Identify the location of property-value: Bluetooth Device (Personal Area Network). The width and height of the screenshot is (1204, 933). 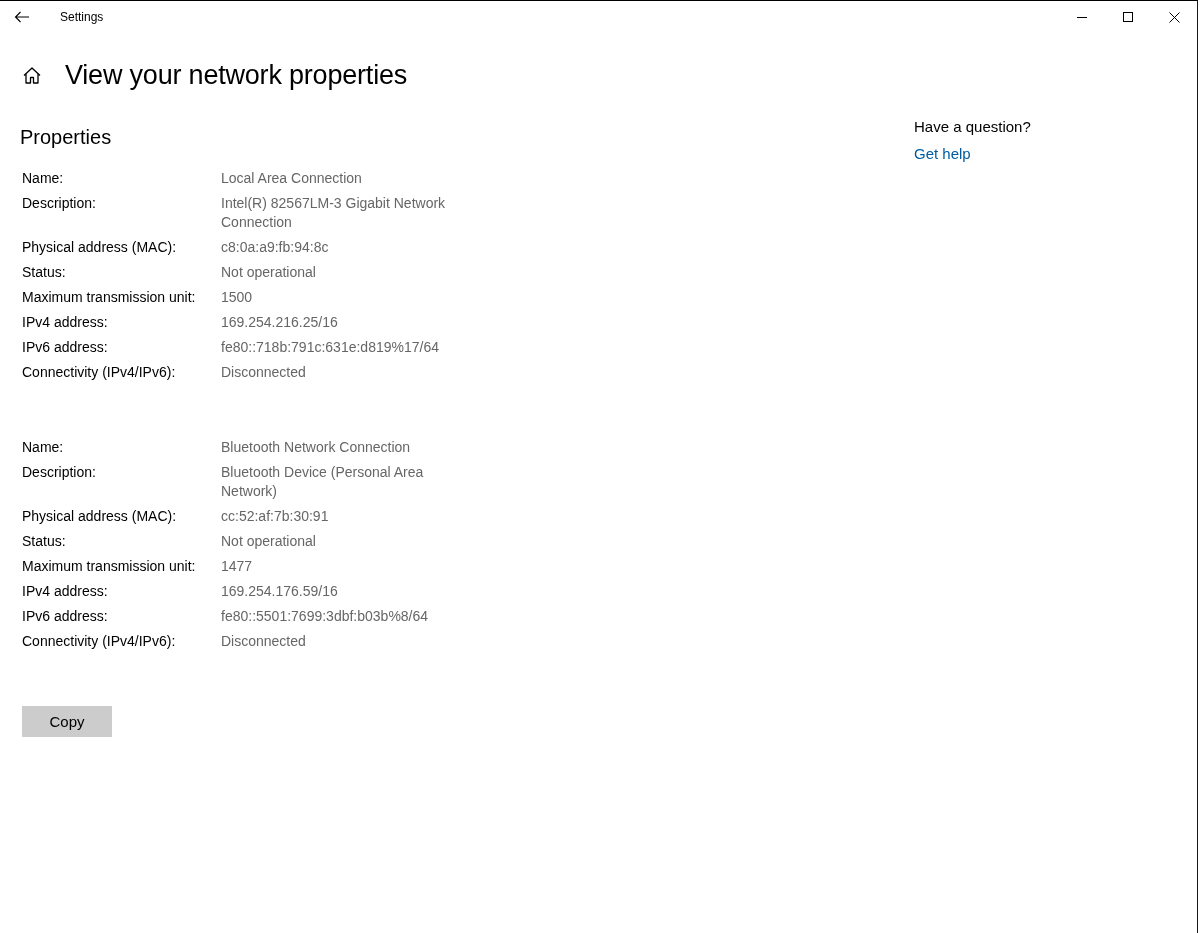
(323, 482).